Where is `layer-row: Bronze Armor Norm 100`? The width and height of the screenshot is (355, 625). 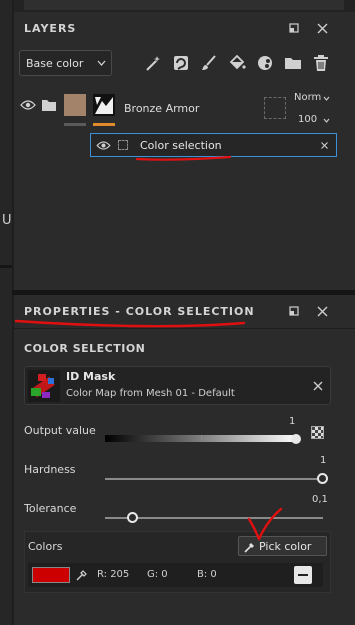 layer-row: Bronze Armor Norm 100 is located at coordinates (184, 108).